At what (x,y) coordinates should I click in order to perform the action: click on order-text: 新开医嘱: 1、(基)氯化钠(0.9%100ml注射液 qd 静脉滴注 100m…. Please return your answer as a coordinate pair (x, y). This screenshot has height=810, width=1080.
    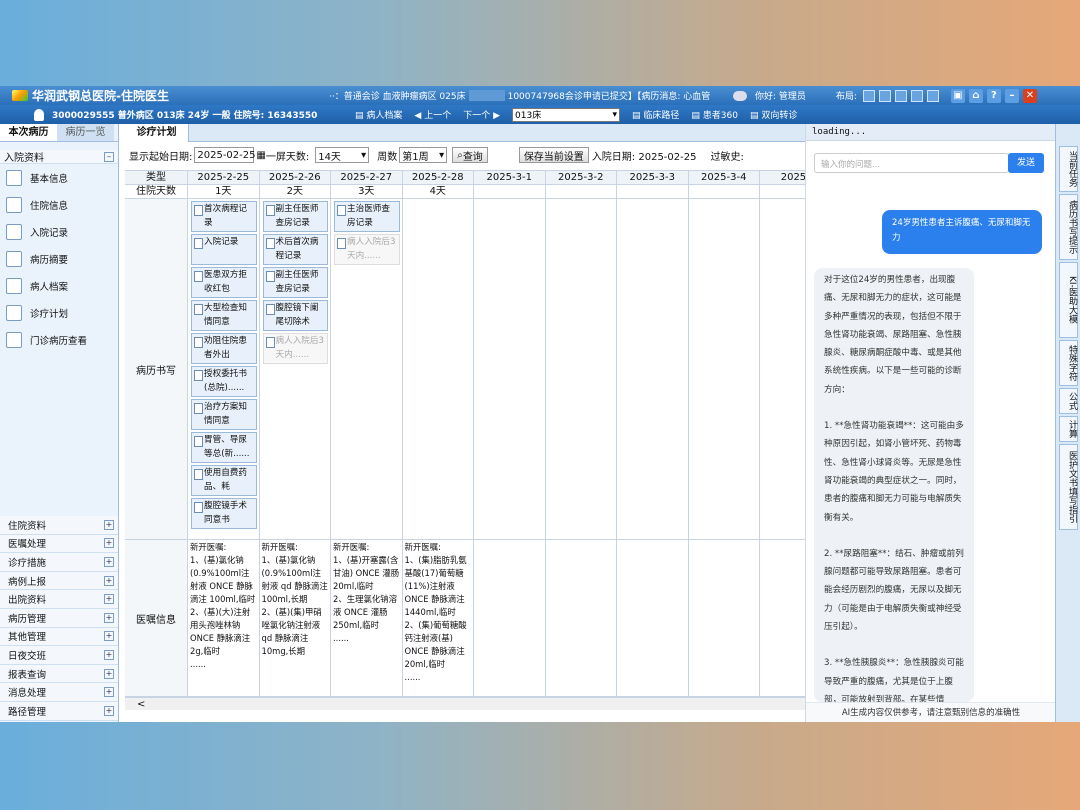
    Looking at the image, I should click on (295, 618).